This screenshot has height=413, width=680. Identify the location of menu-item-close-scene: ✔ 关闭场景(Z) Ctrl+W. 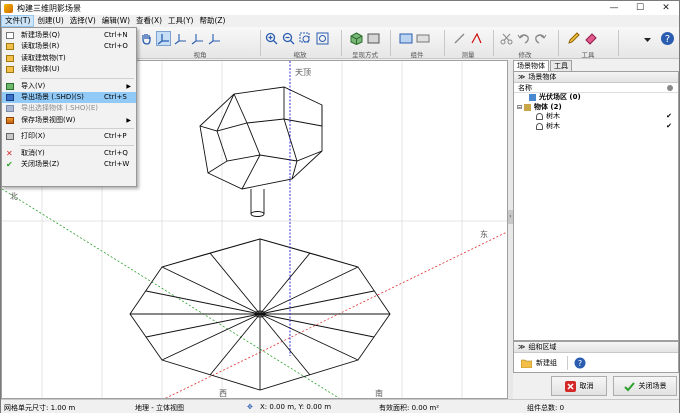
(69, 164).